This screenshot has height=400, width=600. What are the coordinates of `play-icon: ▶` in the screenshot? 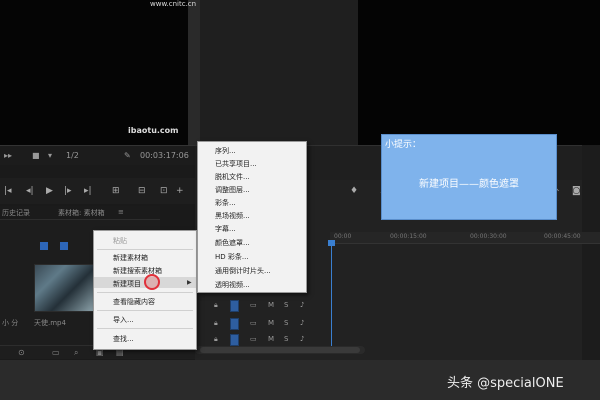 It's located at (49, 191).